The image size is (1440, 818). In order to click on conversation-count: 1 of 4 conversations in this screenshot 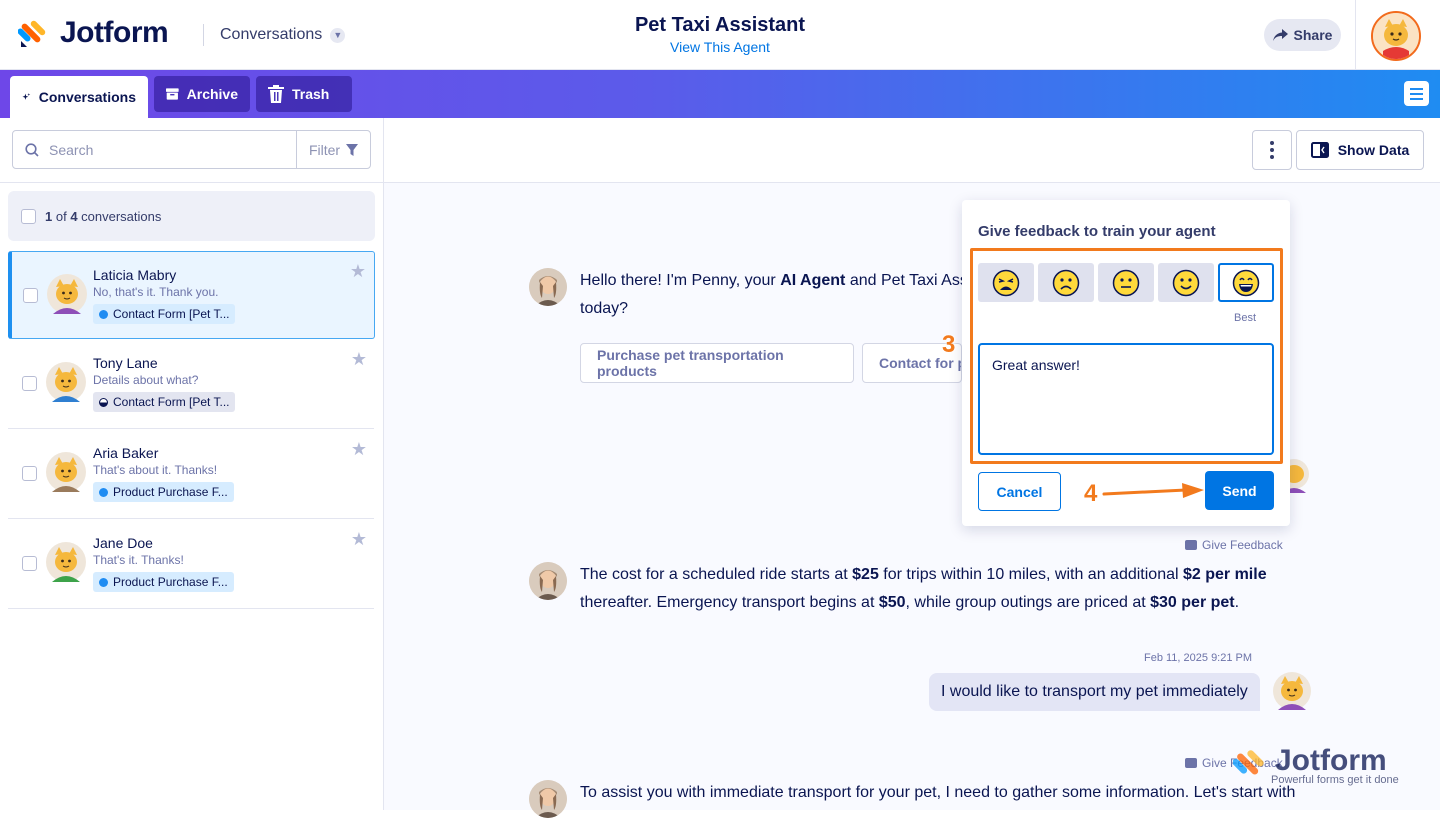, I will do `click(103, 216)`.